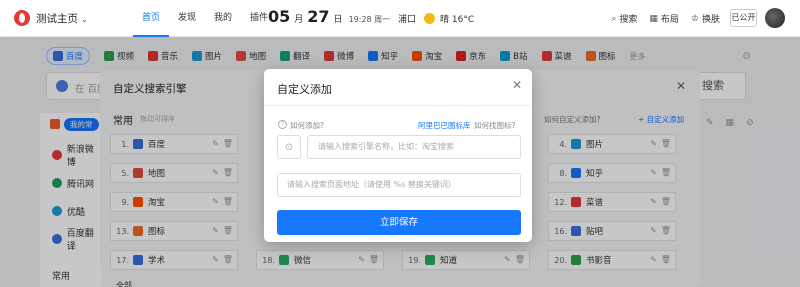  I want to click on time-weekday: 19:28 周一, so click(369, 19).